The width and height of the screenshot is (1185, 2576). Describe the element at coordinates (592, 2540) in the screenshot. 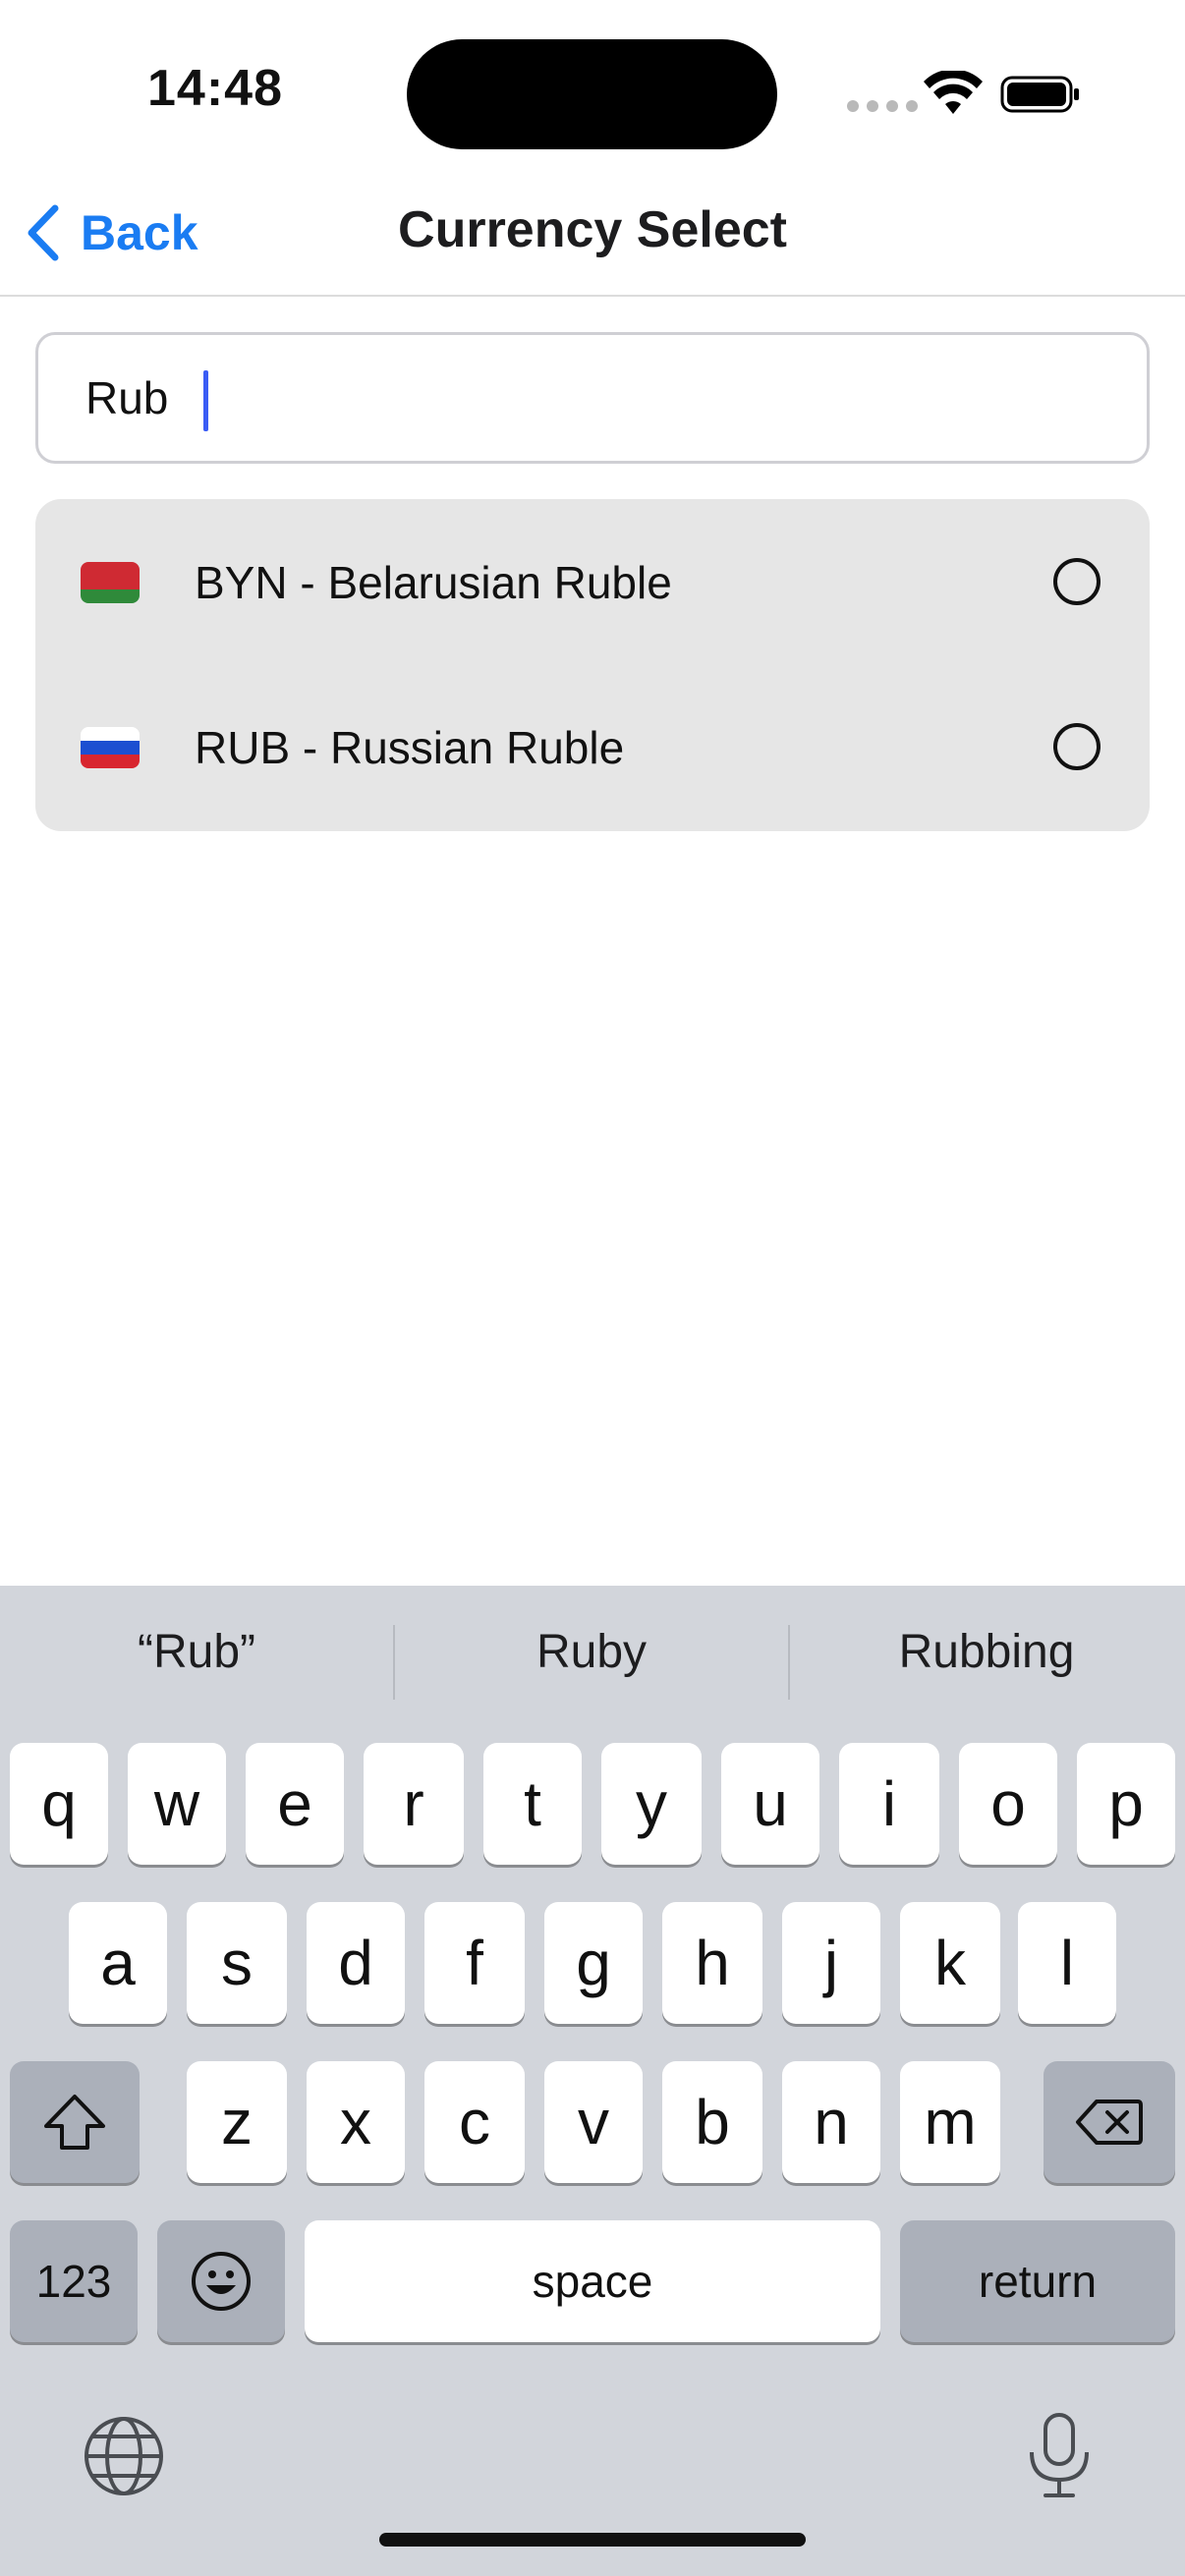

I see `home-indicator` at that location.